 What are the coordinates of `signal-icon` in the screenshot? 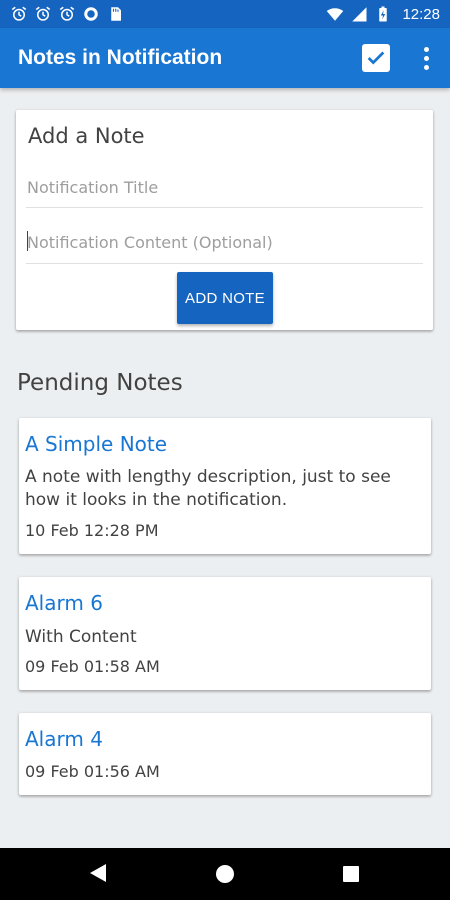 It's located at (359, 14).